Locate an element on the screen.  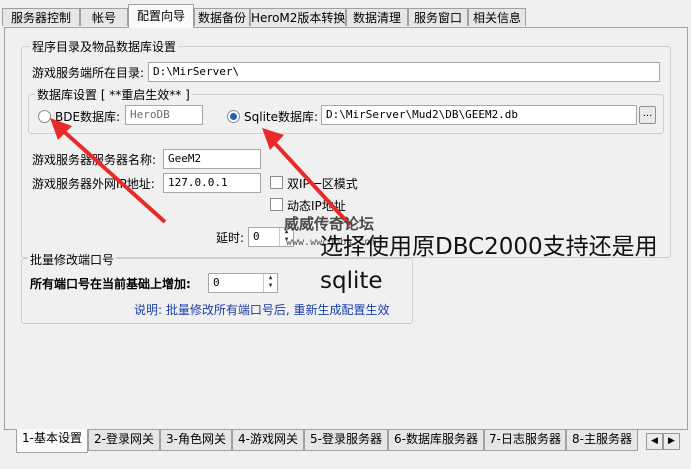
tab-game-gateway: 4-游戏网关 is located at coordinates (268, 440).